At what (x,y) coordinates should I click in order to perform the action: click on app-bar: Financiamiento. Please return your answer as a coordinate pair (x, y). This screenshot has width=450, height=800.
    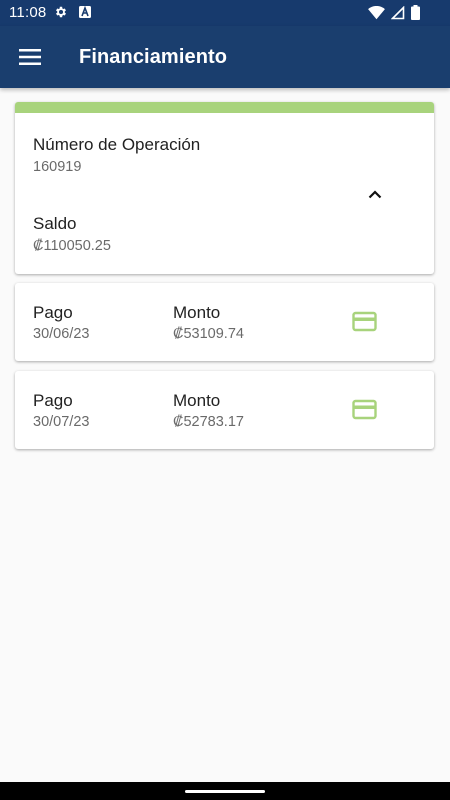
    Looking at the image, I should click on (225, 57).